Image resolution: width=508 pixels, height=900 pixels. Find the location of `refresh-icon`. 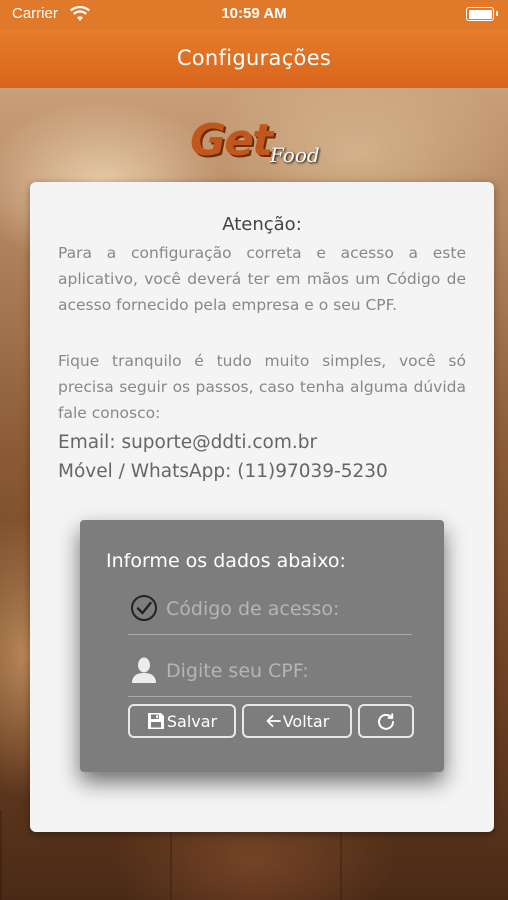

refresh-icon is located at coordinates (386, 721).